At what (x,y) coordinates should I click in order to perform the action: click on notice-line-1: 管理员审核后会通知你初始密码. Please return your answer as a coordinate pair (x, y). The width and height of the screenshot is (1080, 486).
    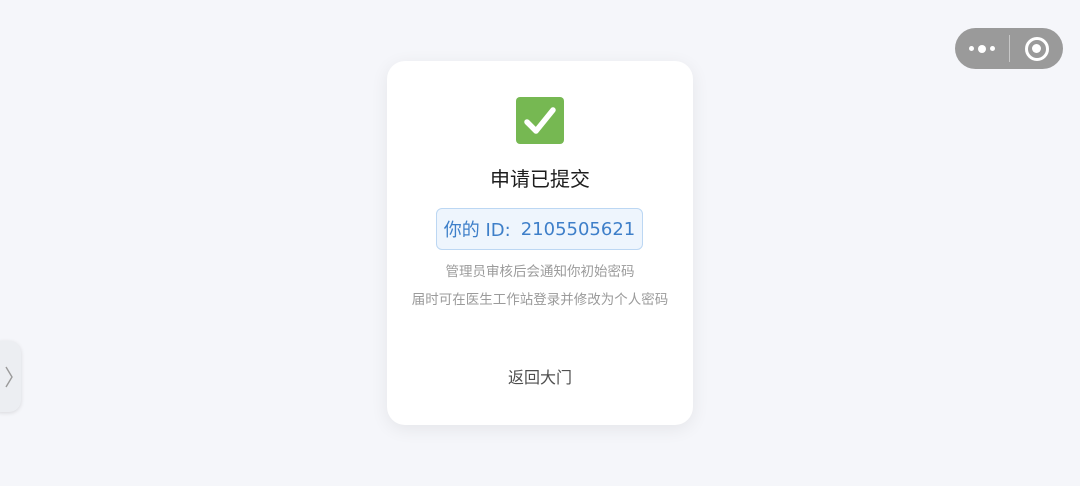
    Looking at the image, I should click on (540, 272).